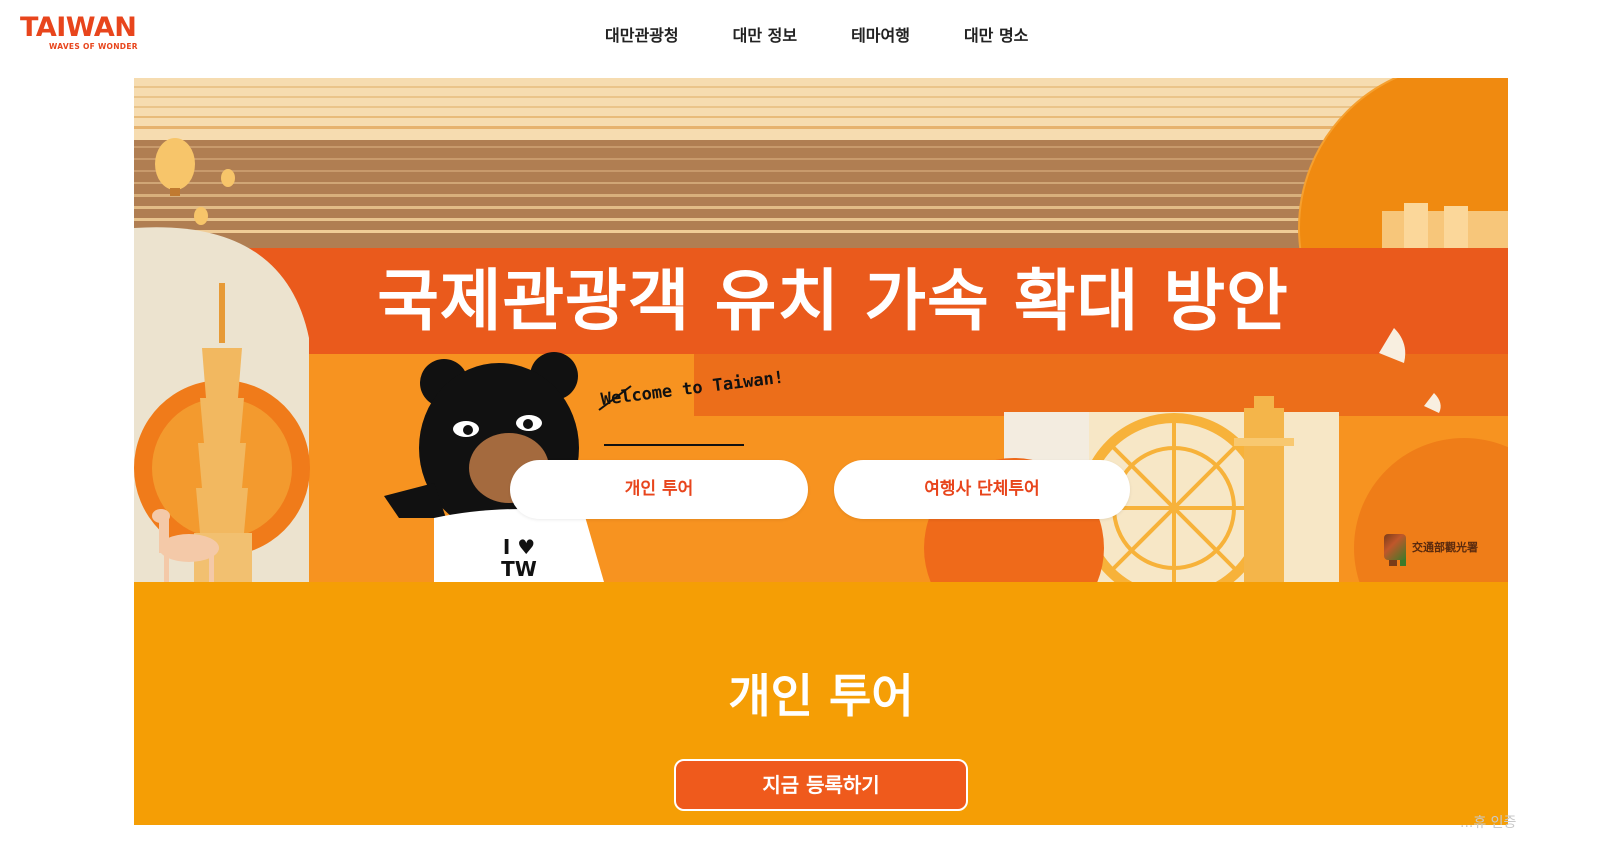  Describe the element at coordinates (765, 33) in the screenshot. I see `nav-item-taiwan-info: 대만 정보` at that location.